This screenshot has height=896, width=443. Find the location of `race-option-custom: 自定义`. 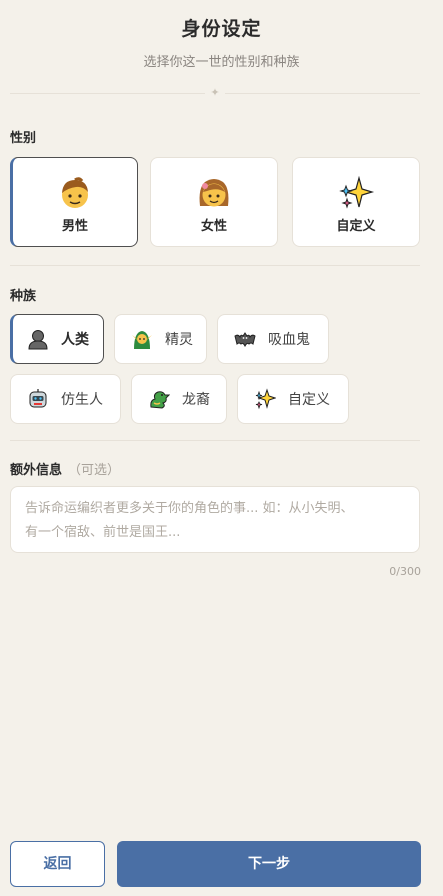

race-option-custom: 自定义 is located at coordinates (293, 399).